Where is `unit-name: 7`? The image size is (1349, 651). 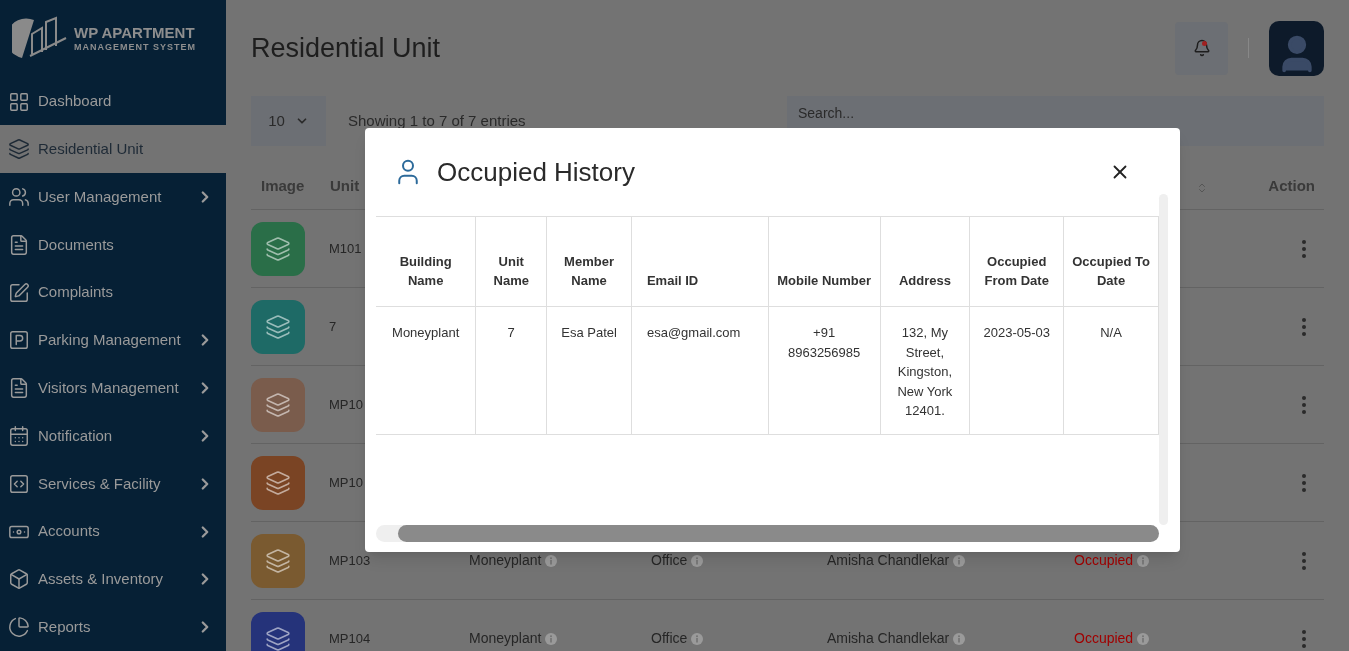
unit-name: 7 is located at coordinates (333, 326).